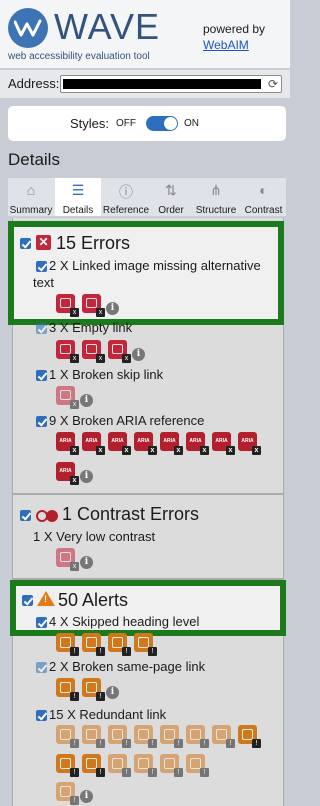 The image size is (320, 806). I want to click on tab-contrast: ◐ Contrast, so click(263, 197).